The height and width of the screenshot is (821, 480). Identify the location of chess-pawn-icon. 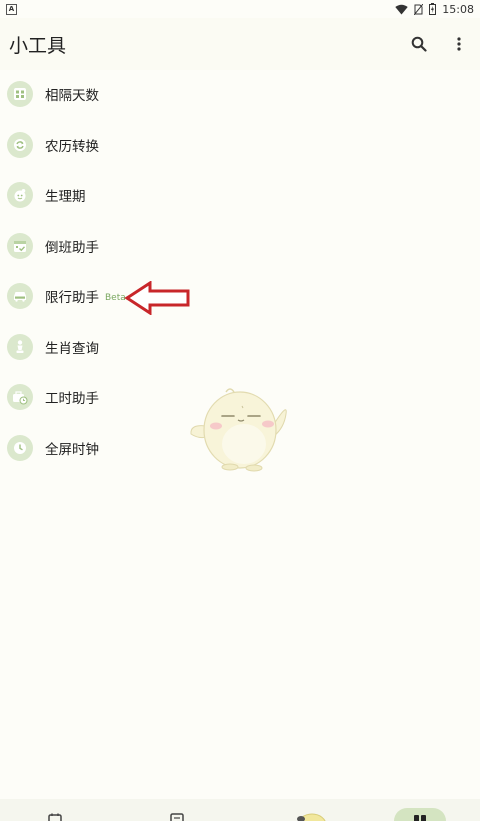
(20, 346).